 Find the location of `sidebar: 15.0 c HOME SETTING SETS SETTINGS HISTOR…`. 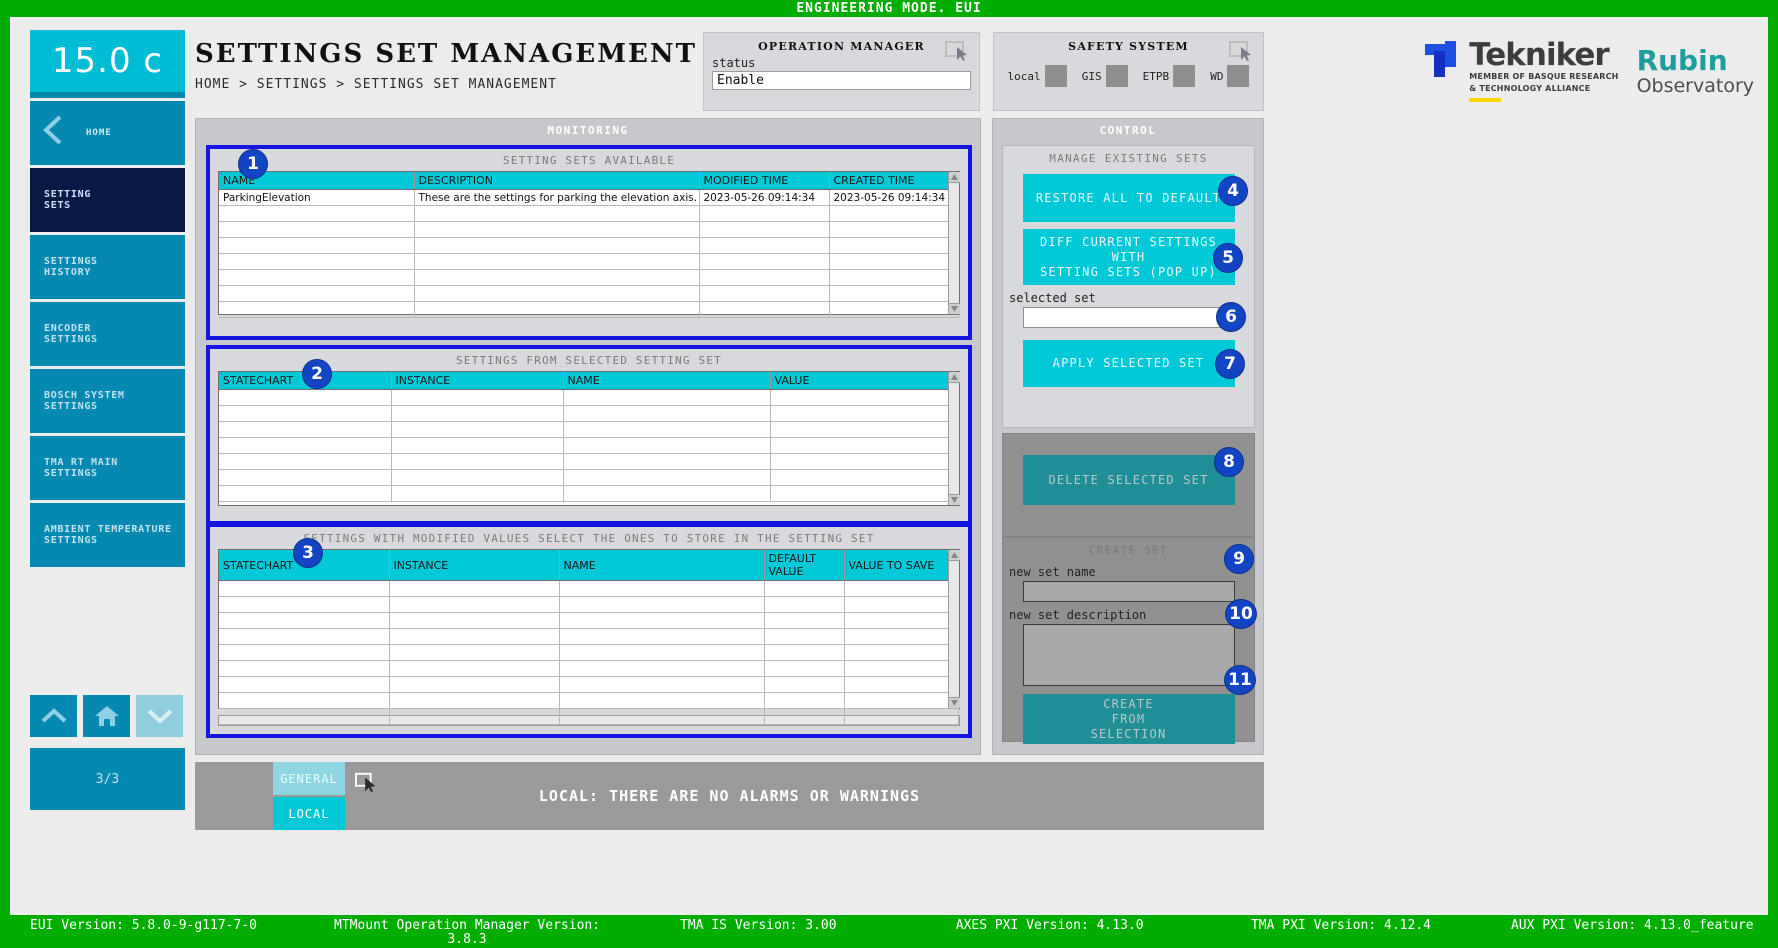

sidebar: 15.0 c HOME SETTING SETS SETTINGS HISTOR… is located at coordinates (107, 467).